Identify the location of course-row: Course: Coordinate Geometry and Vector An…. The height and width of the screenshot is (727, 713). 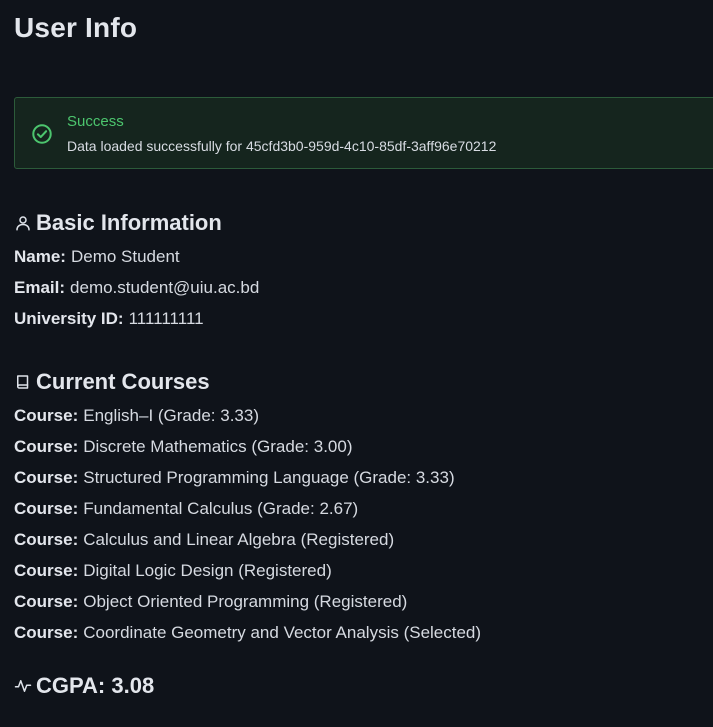
(247, 633).